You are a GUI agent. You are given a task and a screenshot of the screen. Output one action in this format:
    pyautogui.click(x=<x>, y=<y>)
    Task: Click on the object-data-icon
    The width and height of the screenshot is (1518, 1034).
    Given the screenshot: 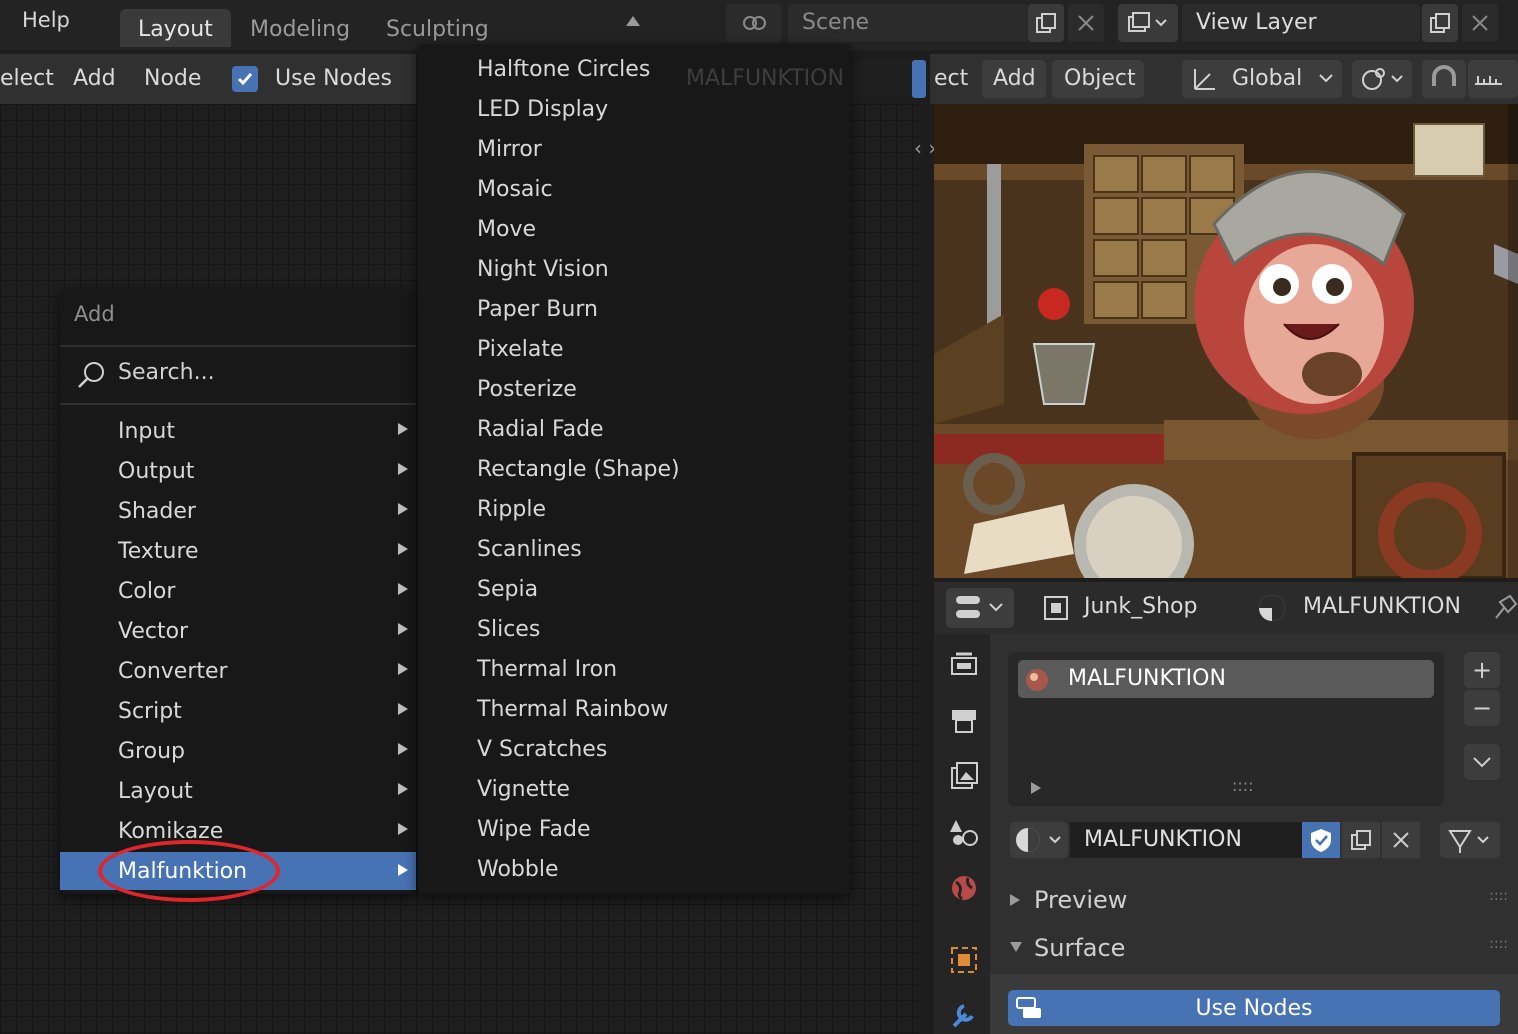 What is the action you would take?
    pyautogui.click(x=1056, y=608)
    